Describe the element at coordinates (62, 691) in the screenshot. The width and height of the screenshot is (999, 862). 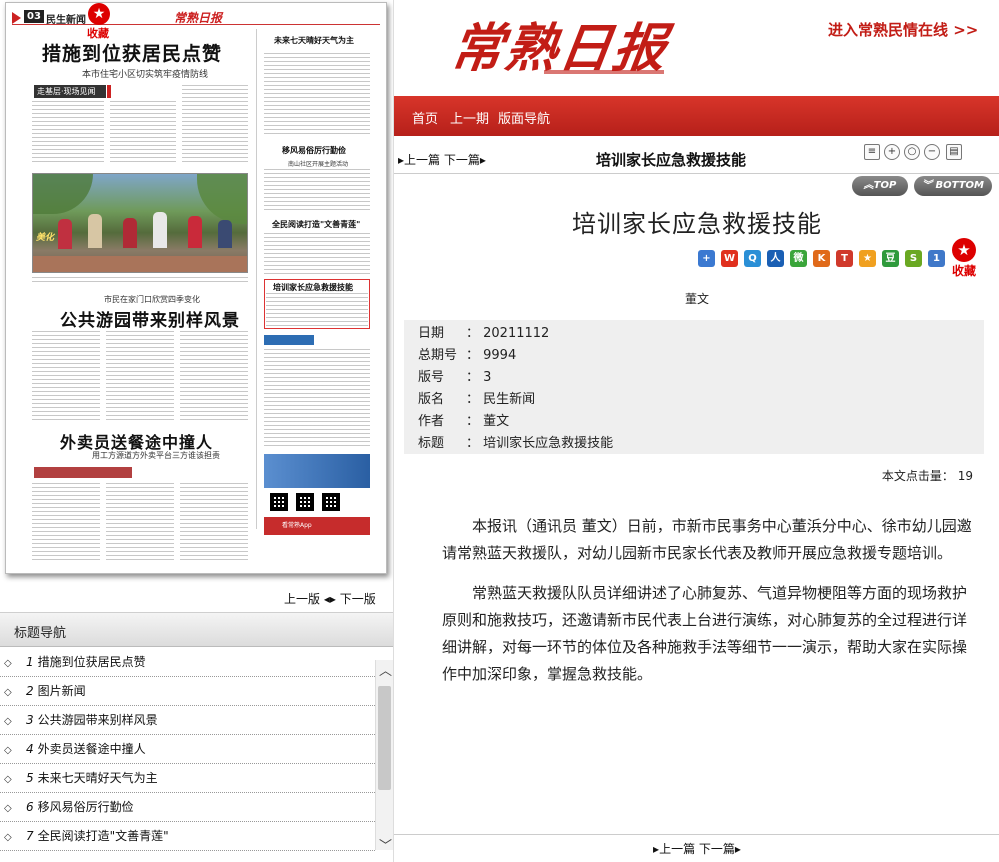
I see `nav-item-label: 图片新闻` at that location.